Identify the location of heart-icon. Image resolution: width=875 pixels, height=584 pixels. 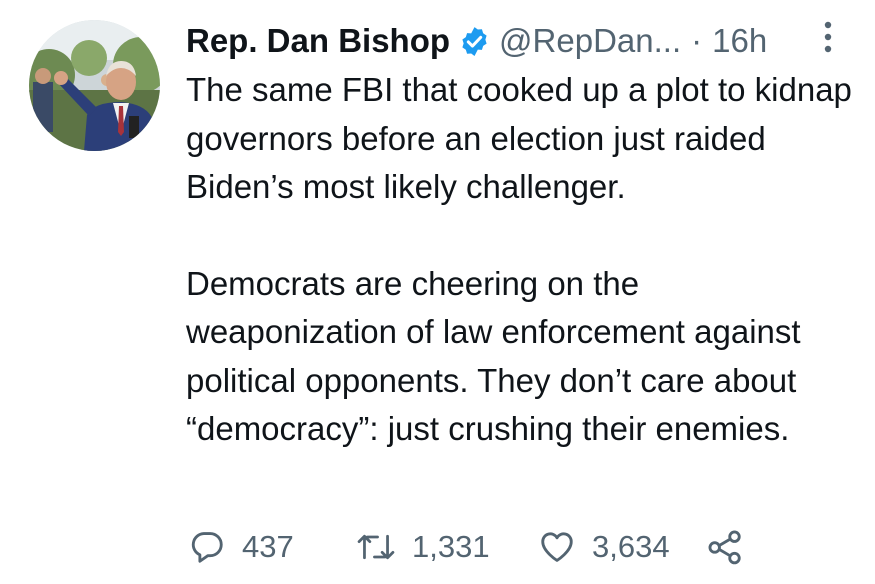
(557, 547).